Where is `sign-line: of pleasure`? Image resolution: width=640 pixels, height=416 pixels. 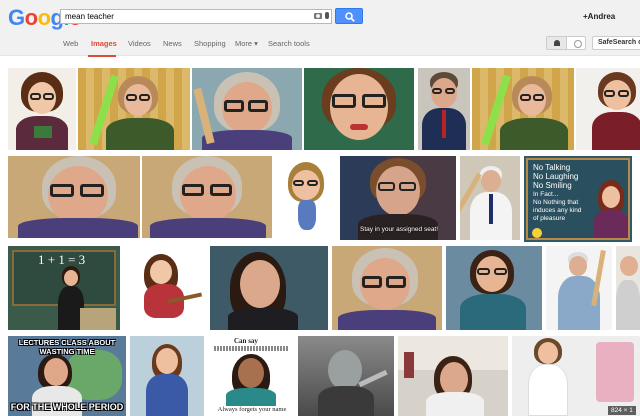
sign-line: of pleasure is located at coordinates (549, 218).